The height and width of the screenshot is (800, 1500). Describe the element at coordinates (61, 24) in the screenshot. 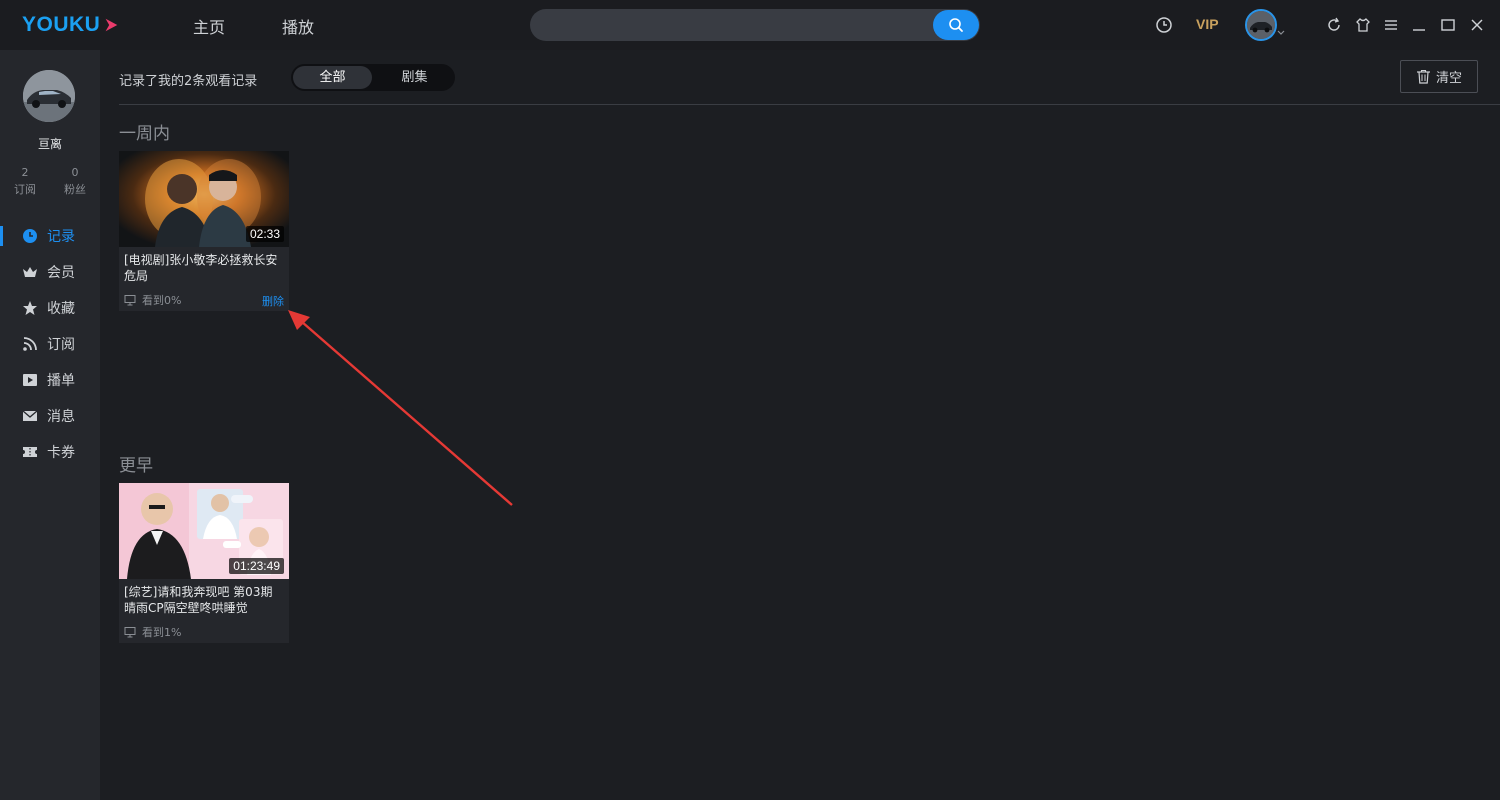

I see `logo-text: YOUKU` at that location.